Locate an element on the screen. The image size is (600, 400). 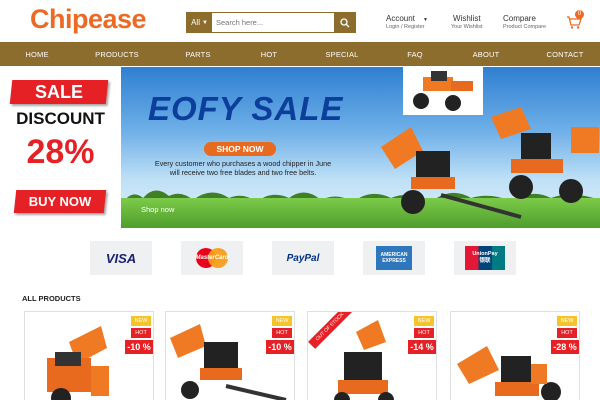
search-input is located at coordinates (273, 22).